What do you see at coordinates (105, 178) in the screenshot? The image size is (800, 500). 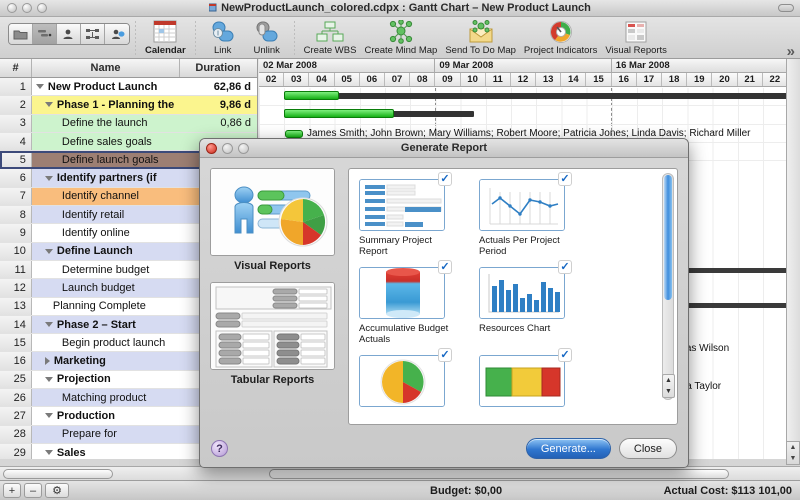 I see `task-name-cell: Identify partners (if` at bounding box center [105, 178].